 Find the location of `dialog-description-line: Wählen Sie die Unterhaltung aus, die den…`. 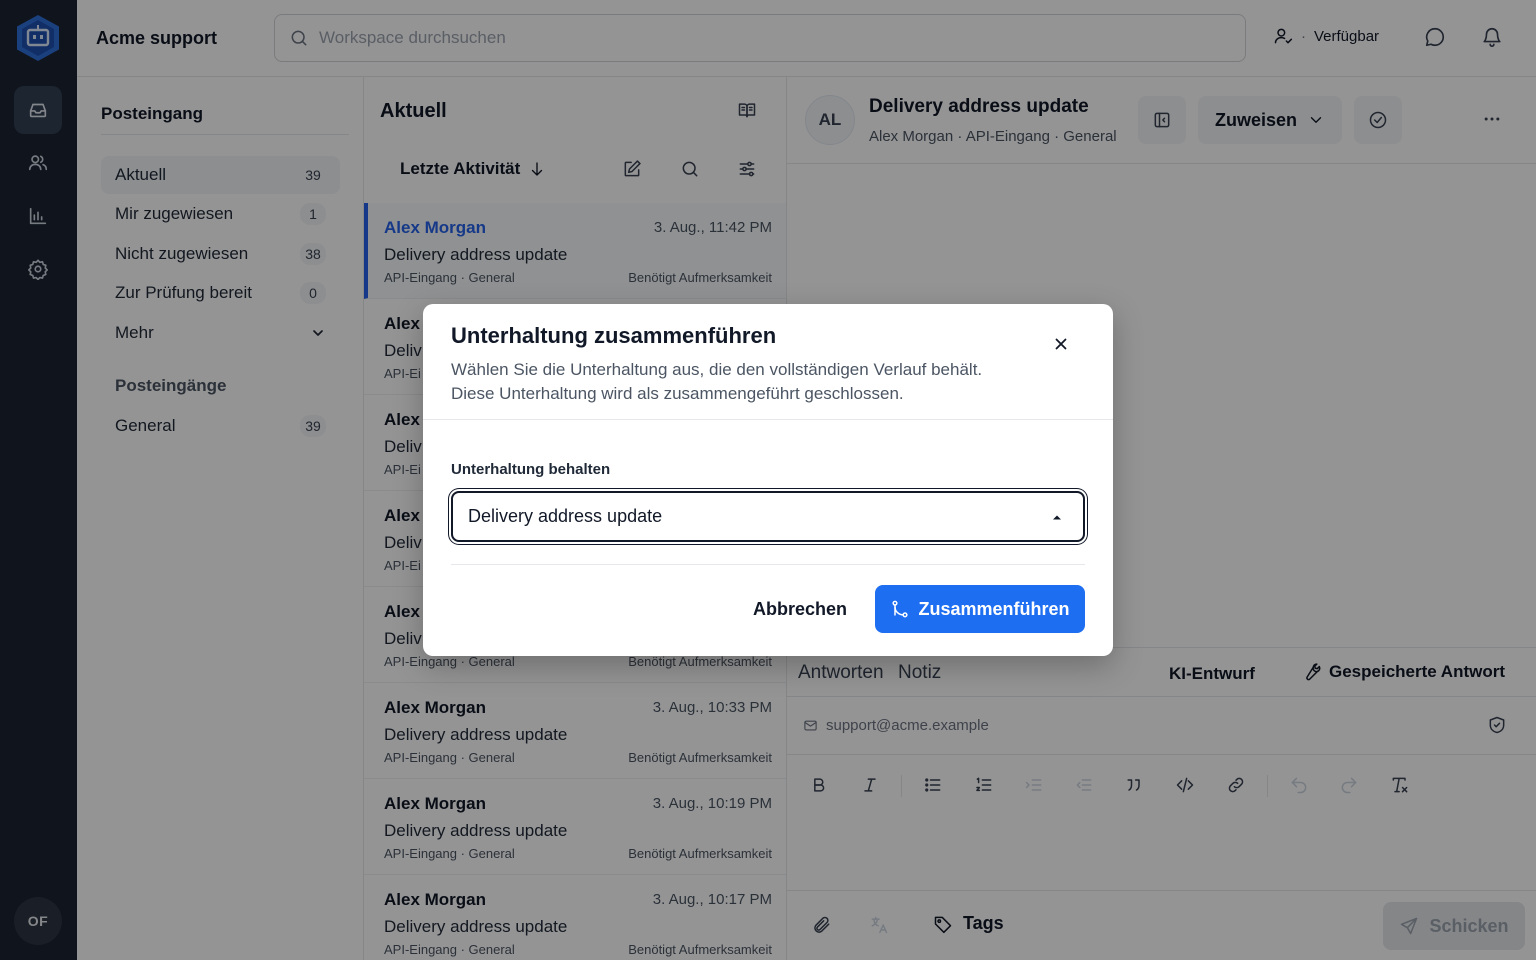

dialog-description-line: Wählen Sie die Unterhaltung aus, die den… is located at coordinates (717, 369).